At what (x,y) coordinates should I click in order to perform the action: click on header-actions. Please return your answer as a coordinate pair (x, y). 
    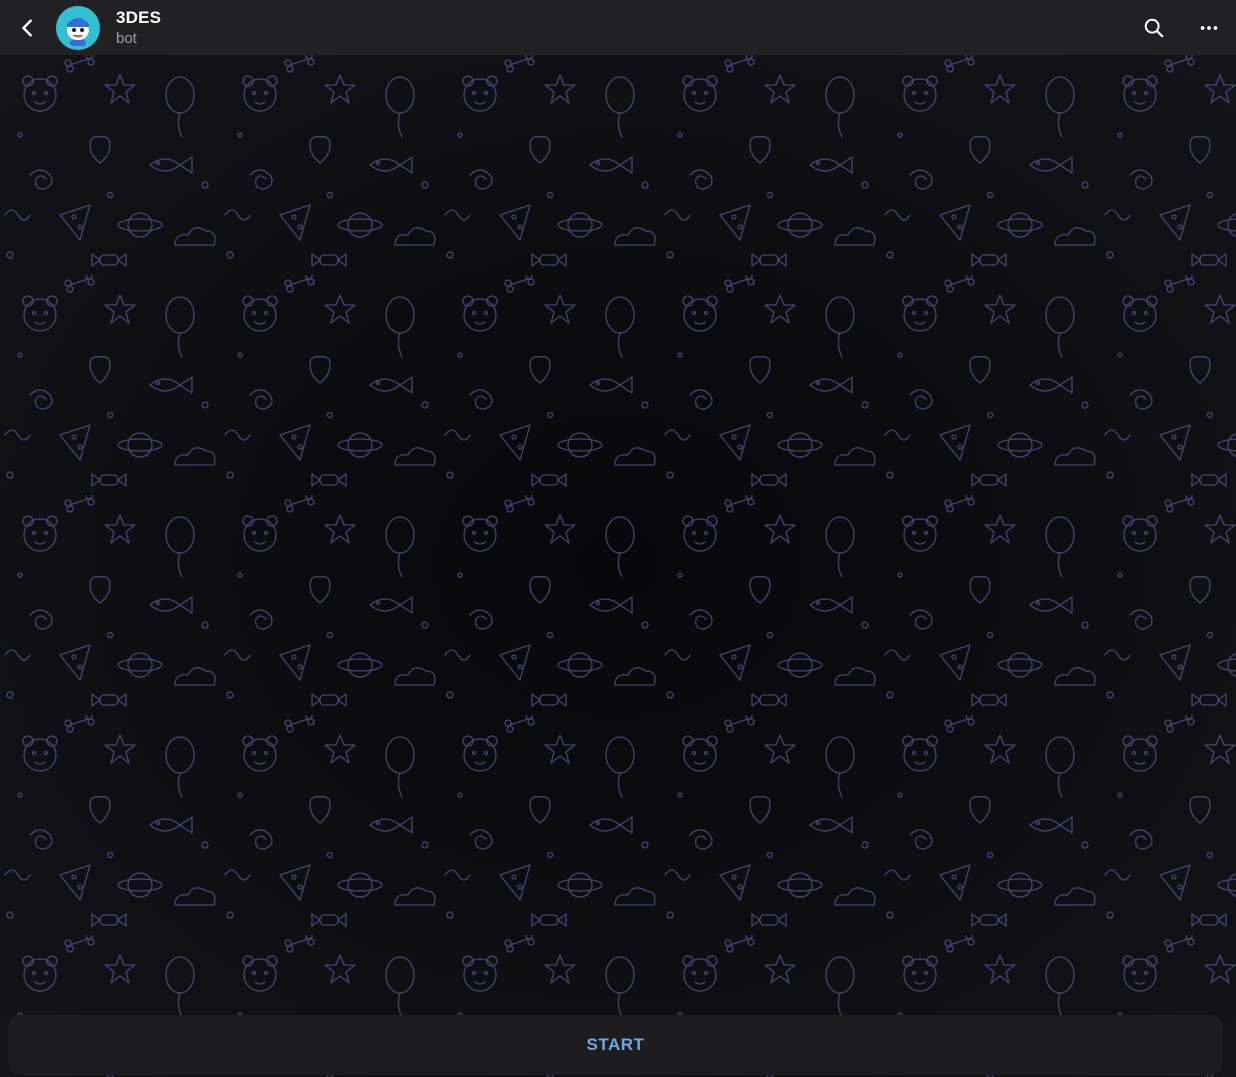
    Looking at the image, I should click on (1181, 27).